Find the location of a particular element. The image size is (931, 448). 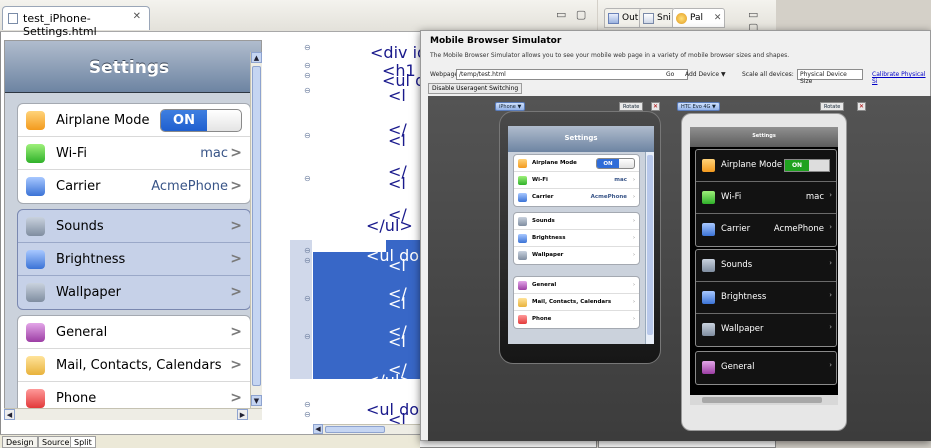

iphone-scrollbar is located at coordinates (649, 248).